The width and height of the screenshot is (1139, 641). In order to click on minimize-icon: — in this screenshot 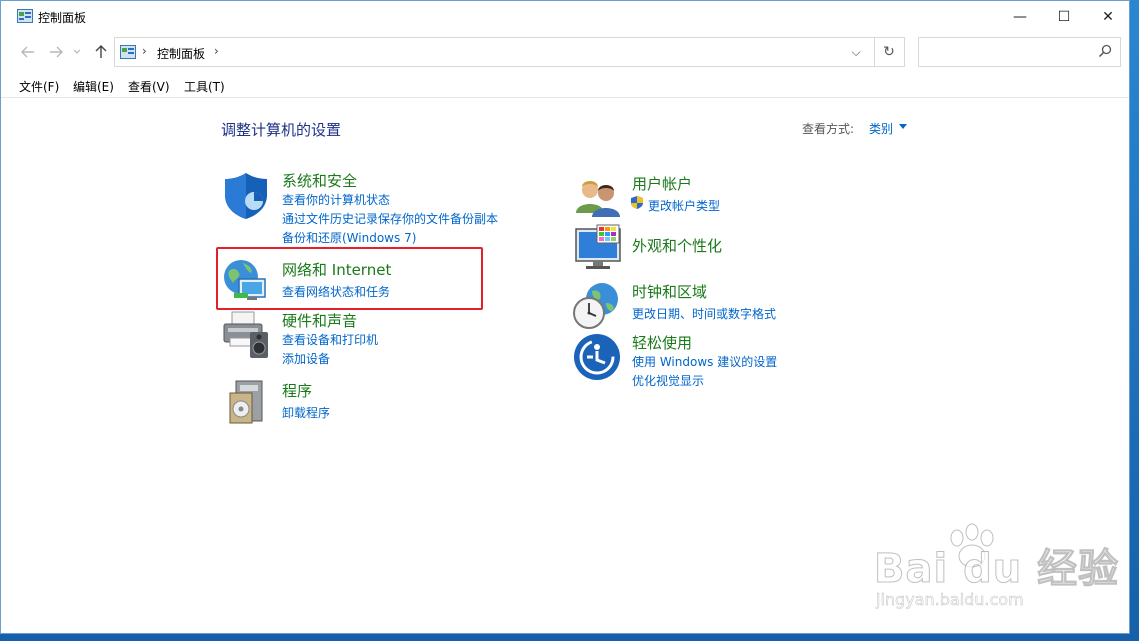, I will do `click(1020, 16)`.